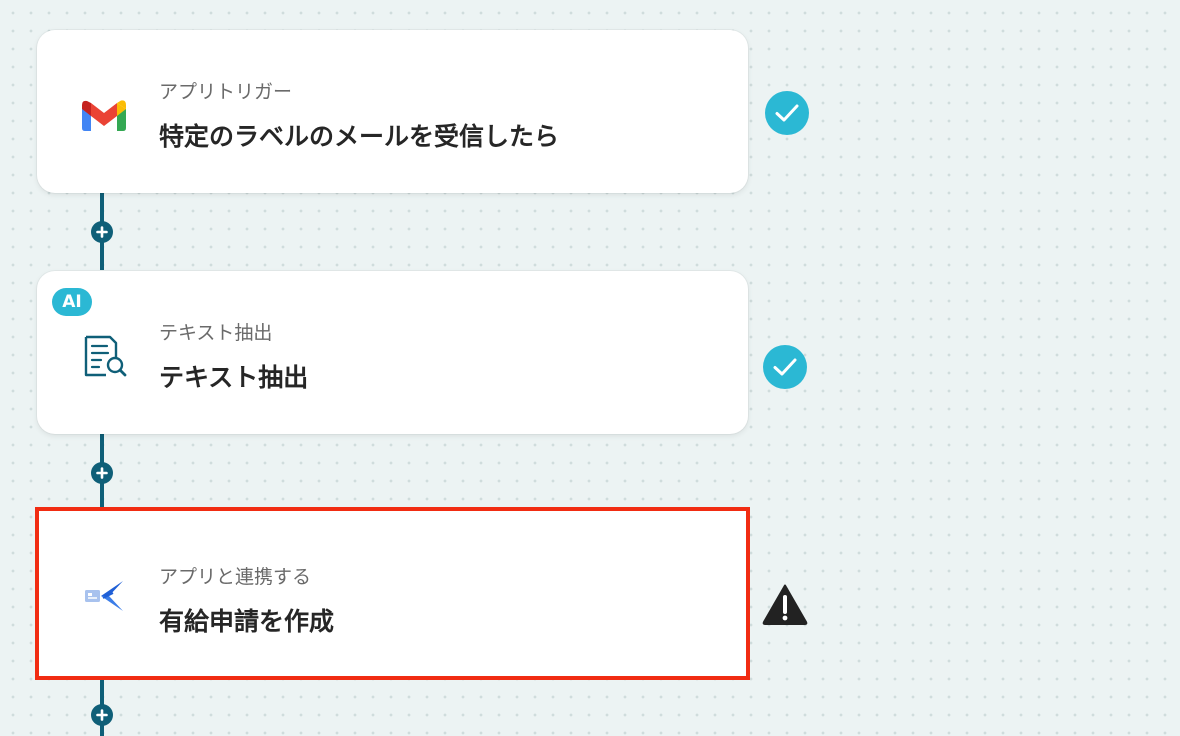  Describe the element at coordinates (392, 593) in the screenshot. I see `step-card-app-action: アプリと連携する 有給申請を作成` at that location.